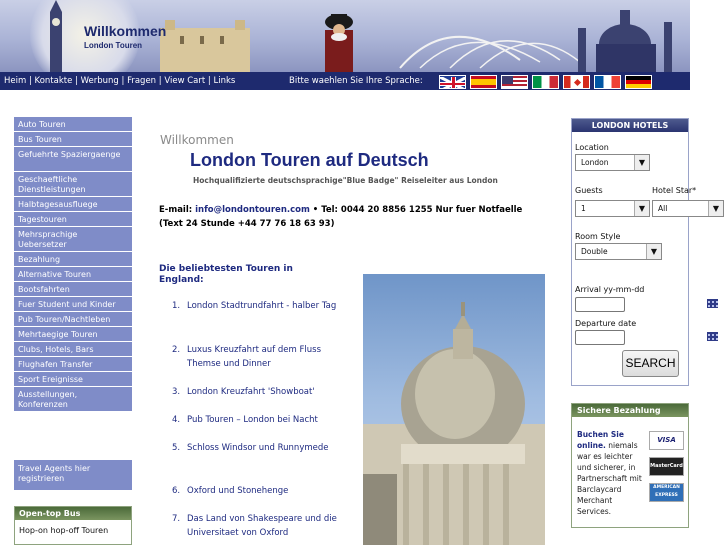 Image resolution: width=727 pixels, height=545 pixels. Describe the element at coordinates (545, 82) in the screenshot. I see `flag-italy-icon` at that location.